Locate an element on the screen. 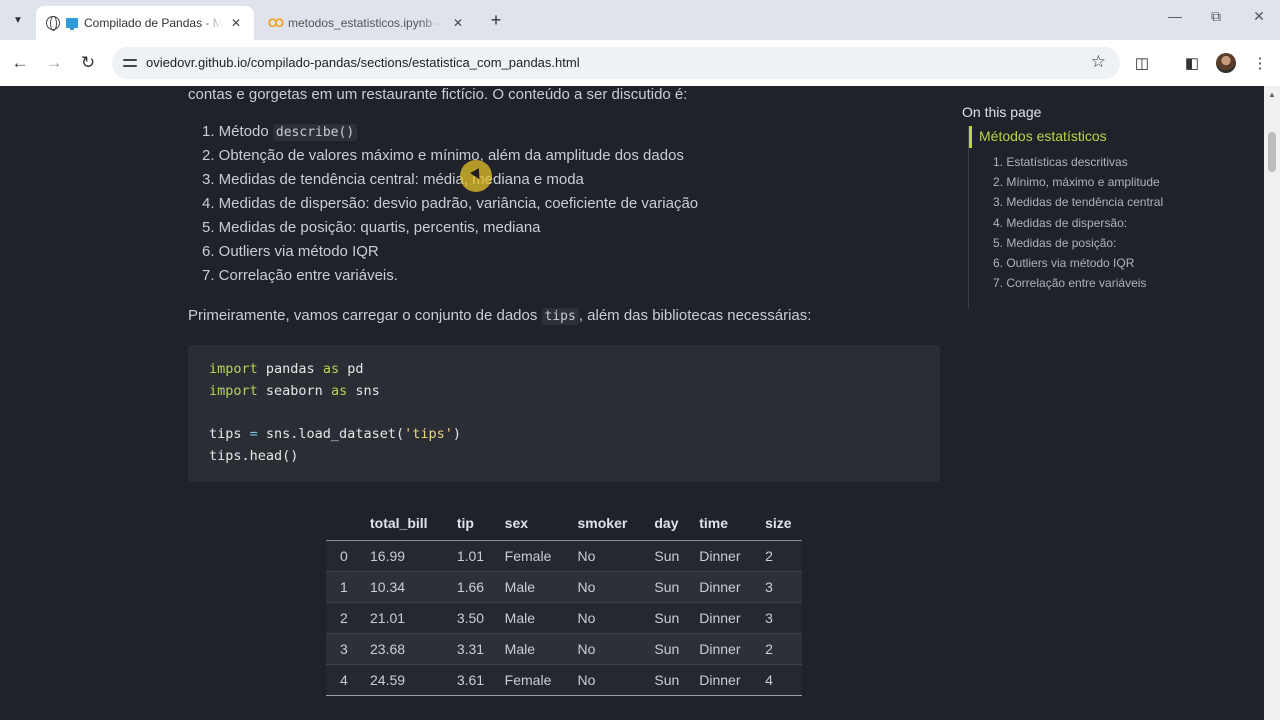 This screenshot has height=720, width=1280. table-row: 2 21.01 3.50 Male No Sun Dinner 3 is located at coordinates (564, 618).